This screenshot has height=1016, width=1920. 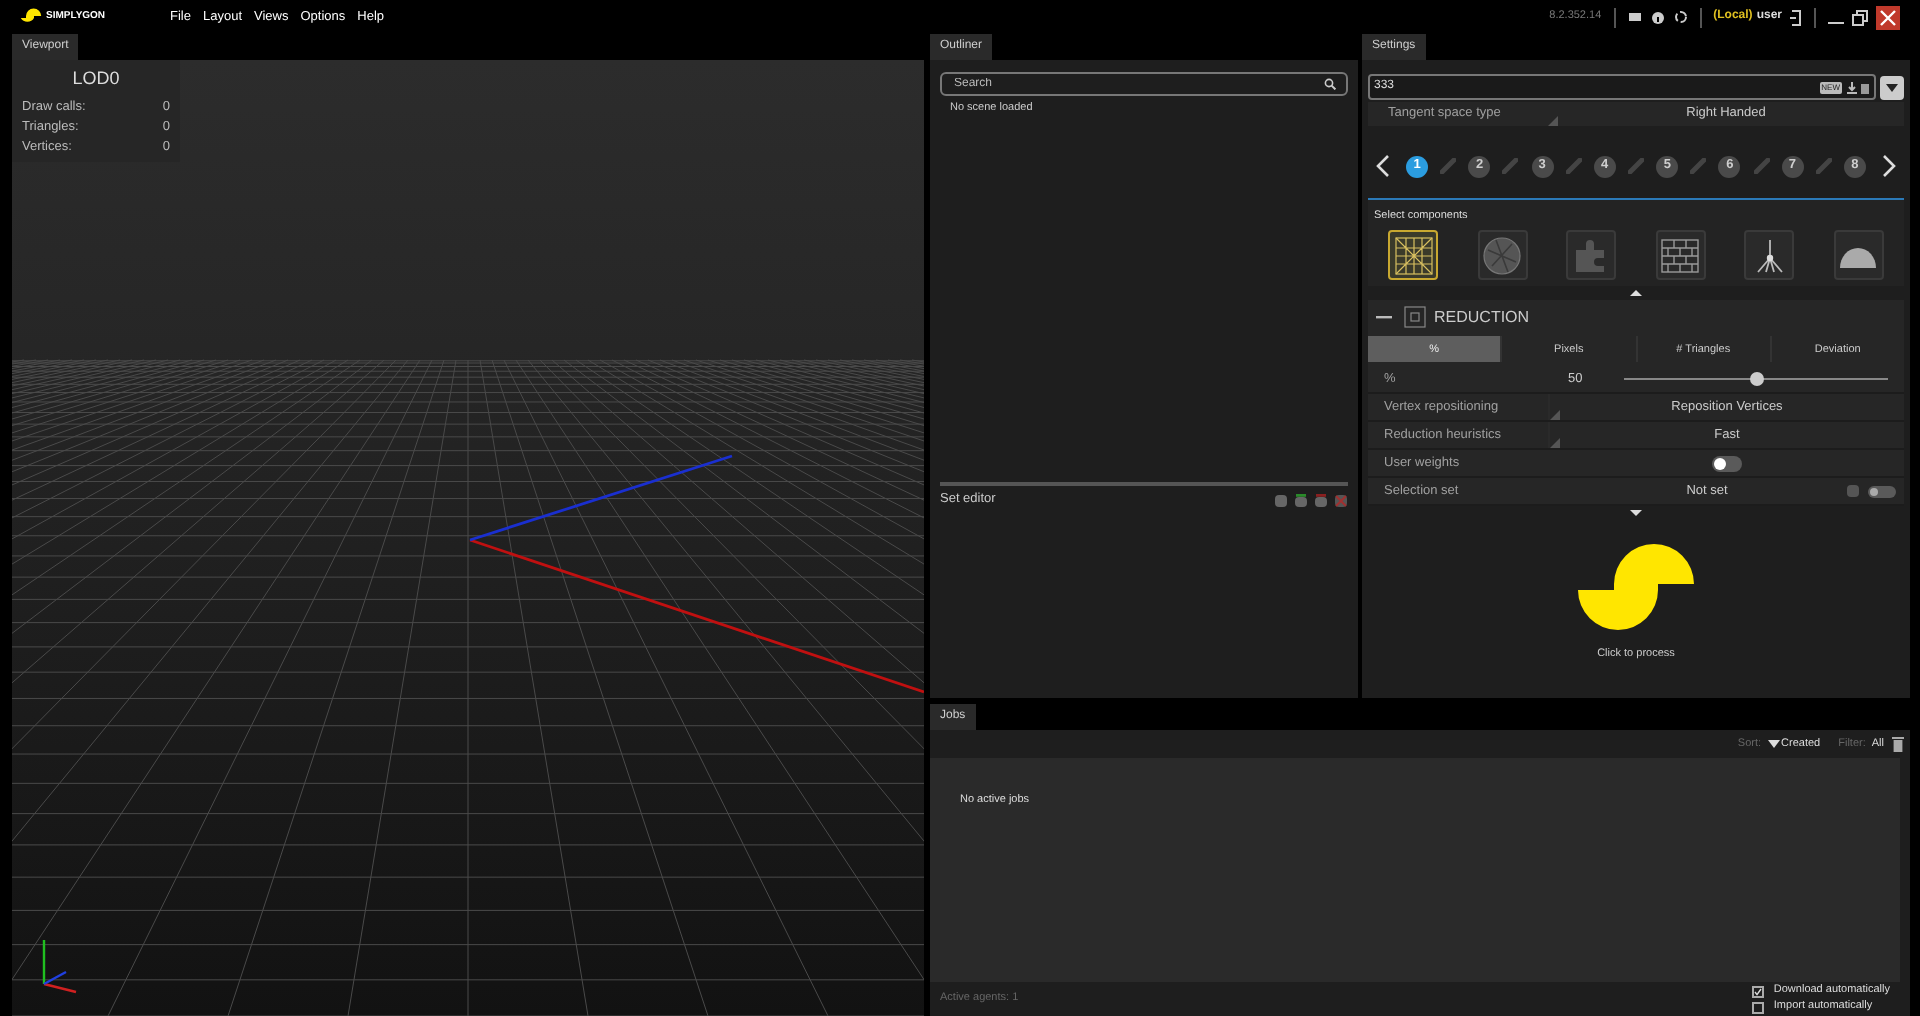 I want to click on search-icon, so click(x=1330, y=84).